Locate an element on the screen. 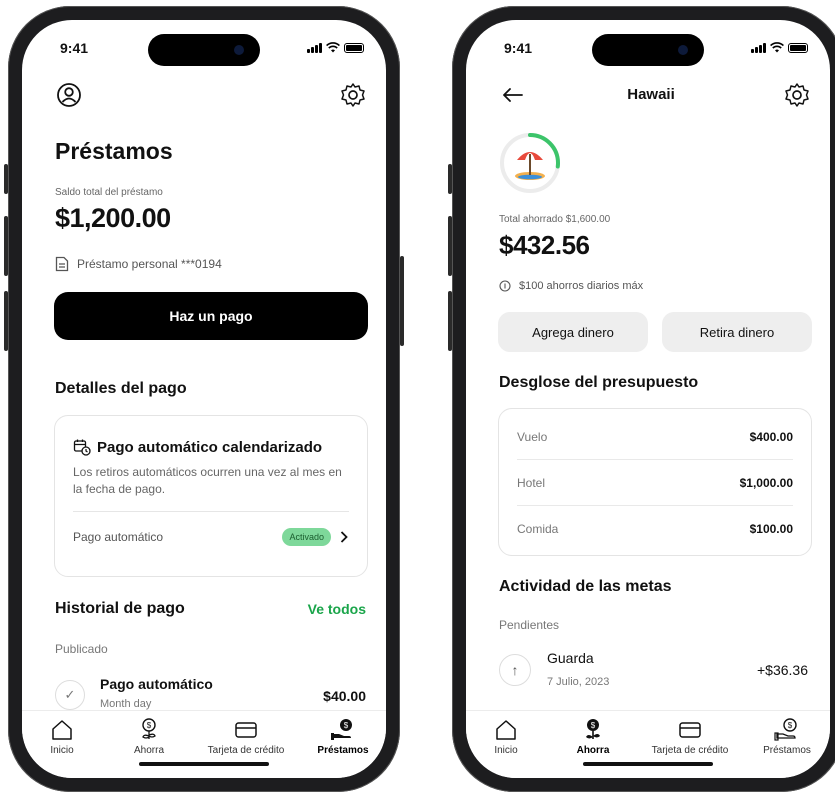 The height and width of the screenshot is (796, 835). budget-item-name: Hotel is located at coordinates (531, 483).